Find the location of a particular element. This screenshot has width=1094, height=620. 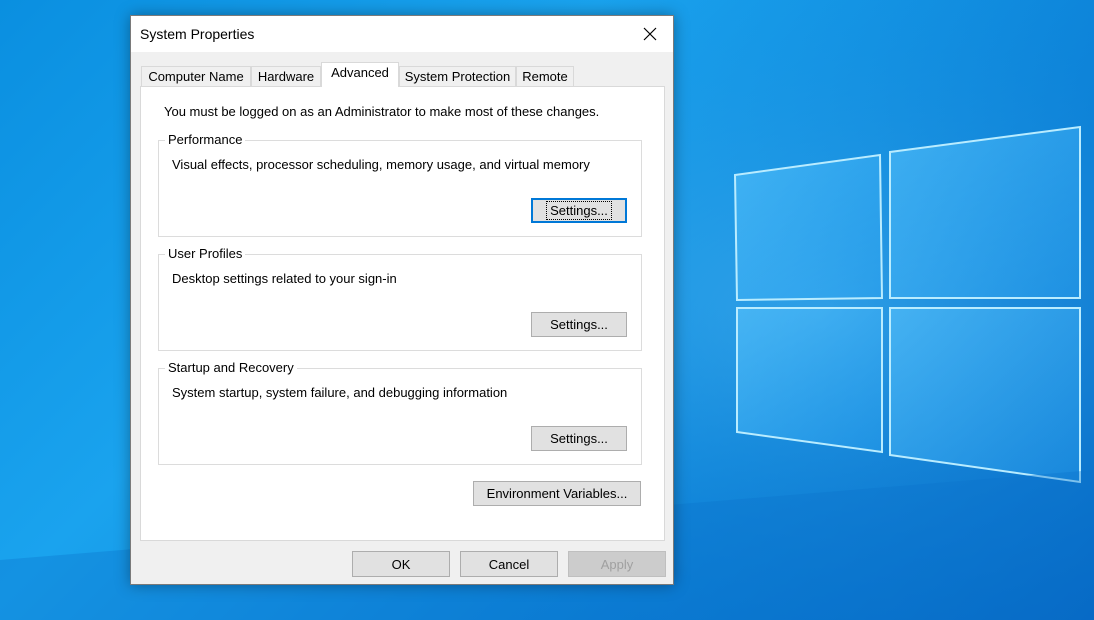

ok-button: OK is located at coordinates (401, 564).